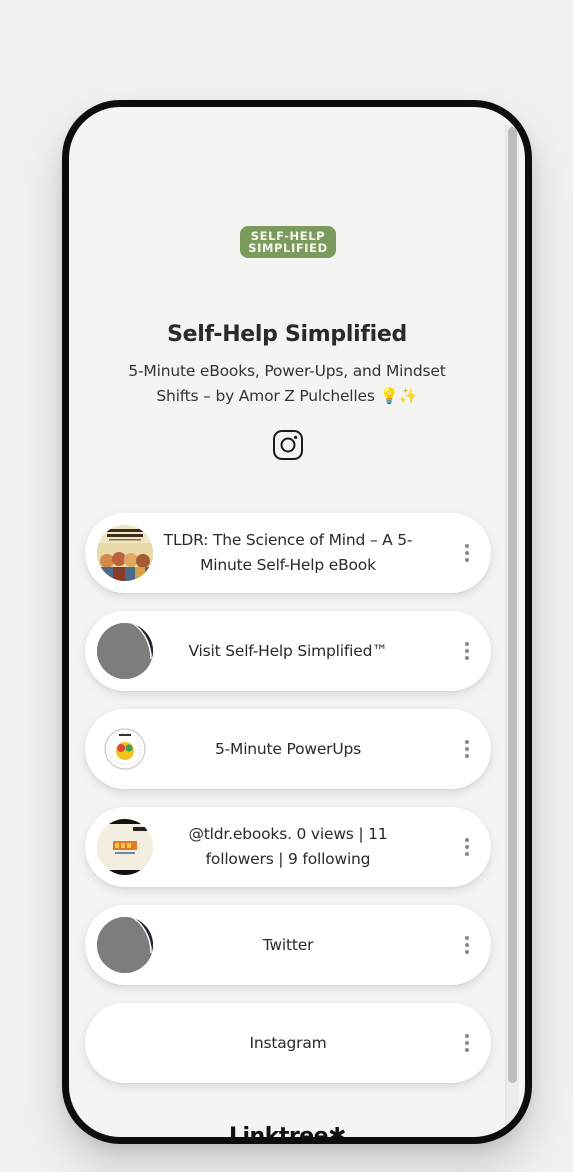 This screenshot has width=573, height=1172. I want to click on link-label: 5-Minute PowerUps, so click(288, 748).